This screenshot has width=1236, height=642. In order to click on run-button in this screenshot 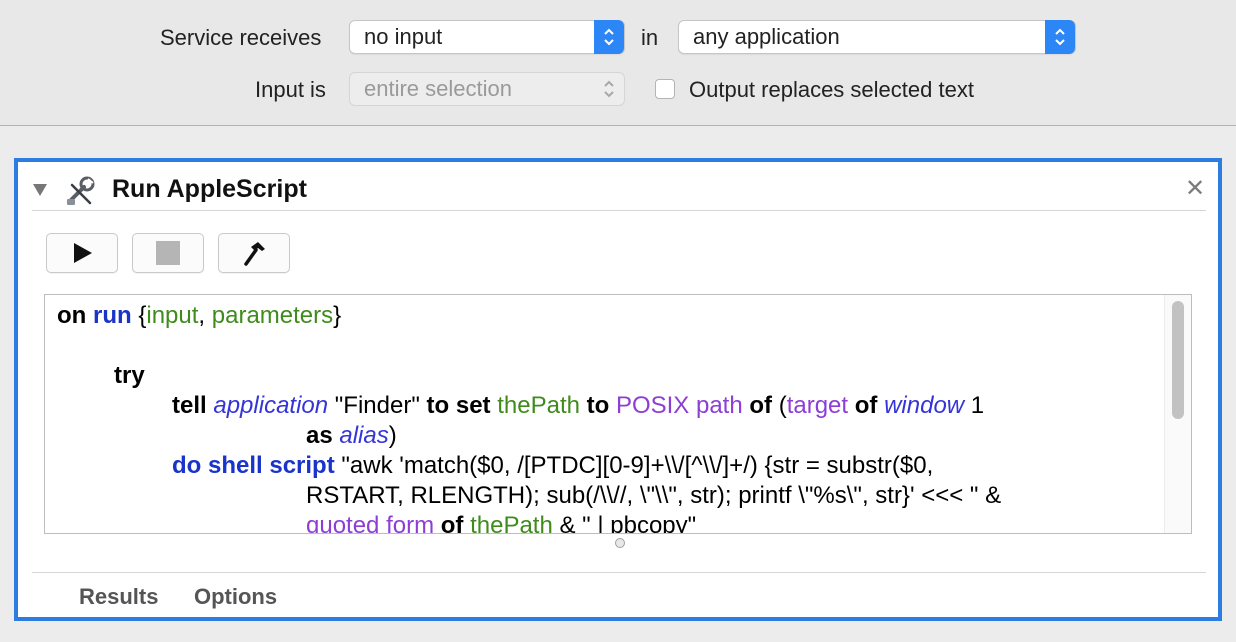, I will do `click(82, 253)`.